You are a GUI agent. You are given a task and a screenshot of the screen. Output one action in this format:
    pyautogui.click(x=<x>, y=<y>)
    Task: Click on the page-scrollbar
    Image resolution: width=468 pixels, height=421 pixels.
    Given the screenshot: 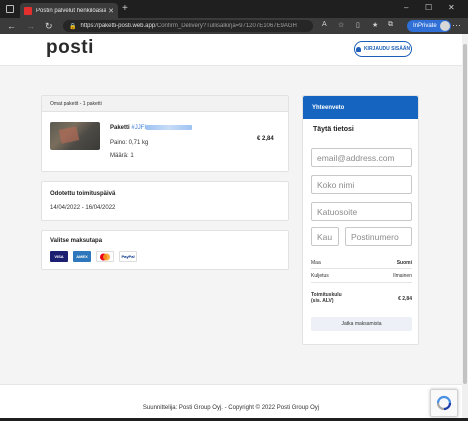 What is the action you would take?
    pyautogui.click(x=465, y=226)
    